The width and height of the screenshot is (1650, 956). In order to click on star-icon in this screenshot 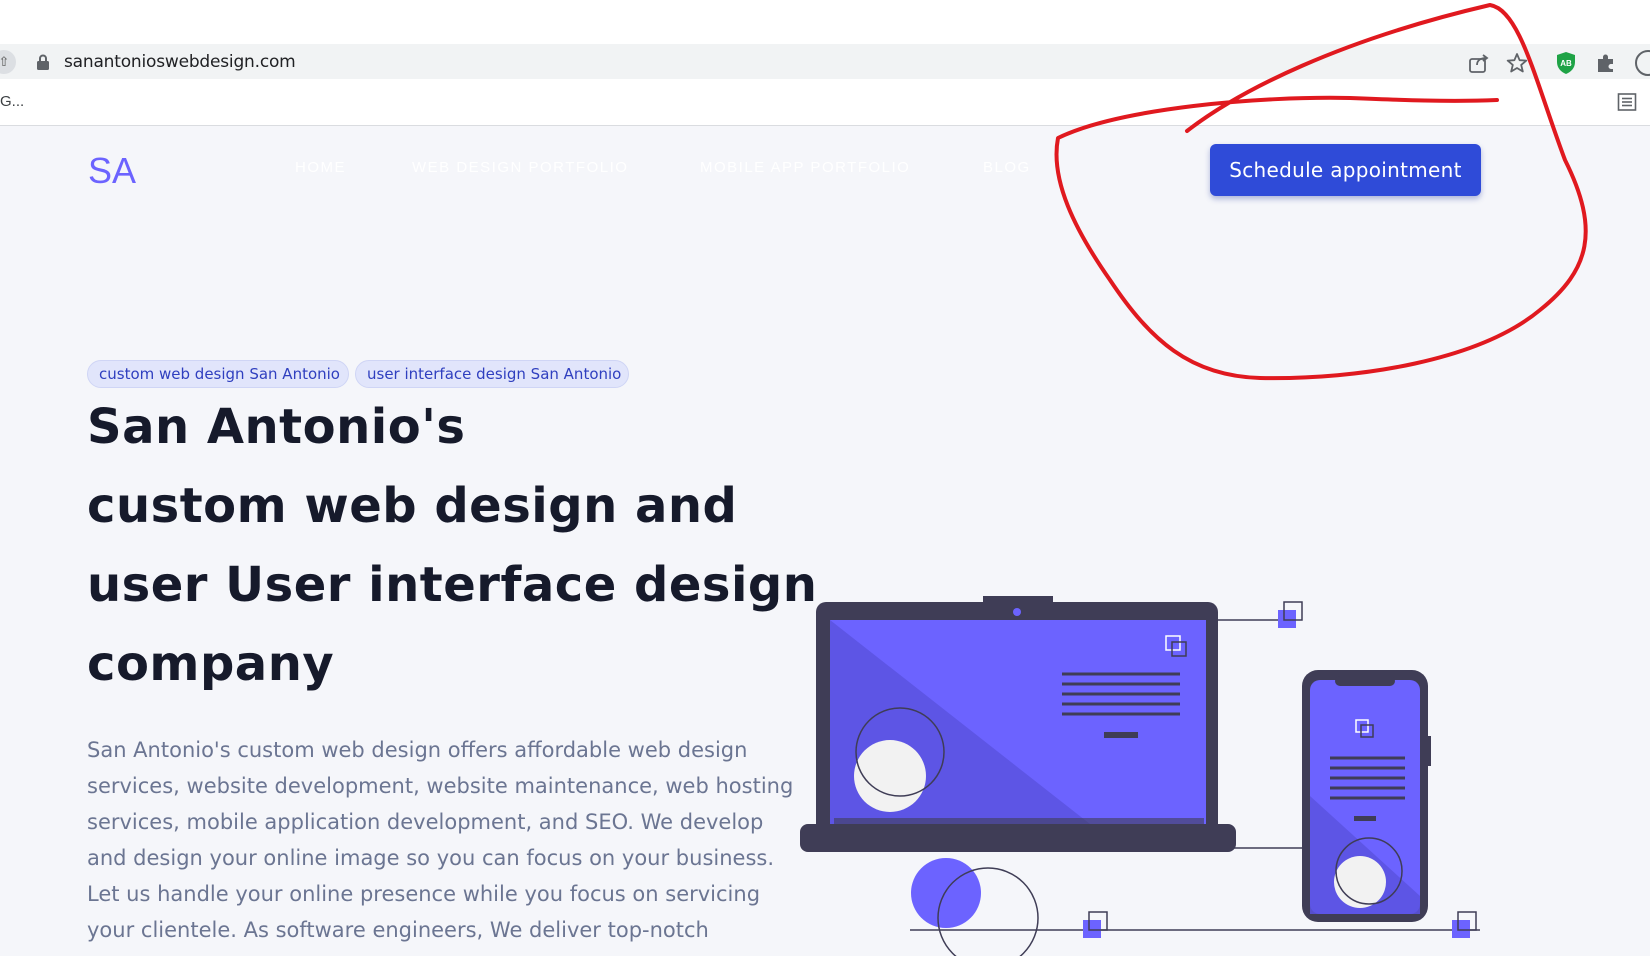, I will do `click(1517, 63)`.